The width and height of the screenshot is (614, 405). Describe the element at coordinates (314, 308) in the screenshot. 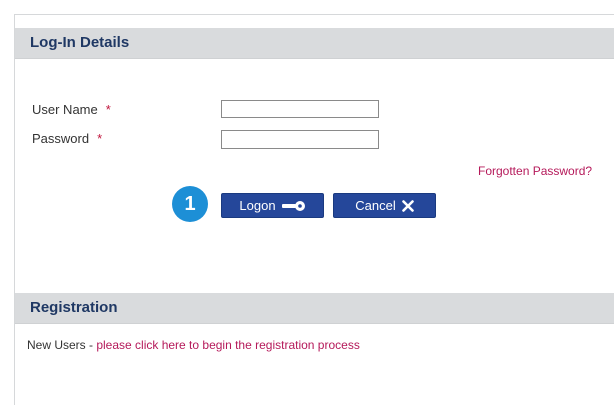

I see `registration-section-header: Registration` at that location.